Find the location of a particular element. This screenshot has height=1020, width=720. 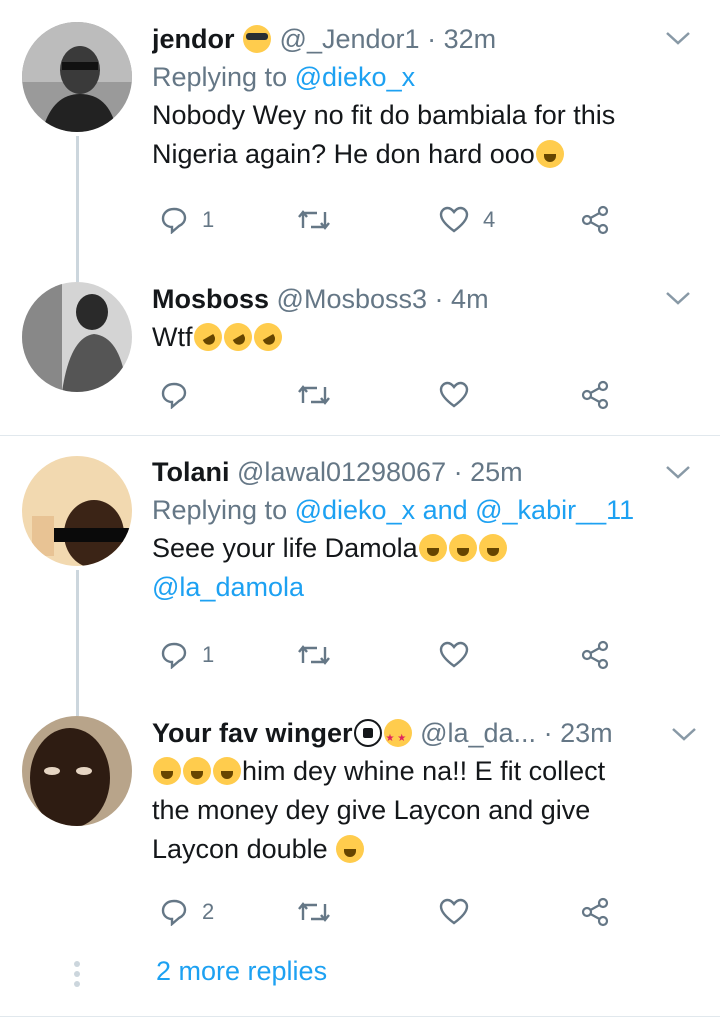

tweet-header: Mosboss @Mosboss3 · 4m is located at coordinates (320, 299).